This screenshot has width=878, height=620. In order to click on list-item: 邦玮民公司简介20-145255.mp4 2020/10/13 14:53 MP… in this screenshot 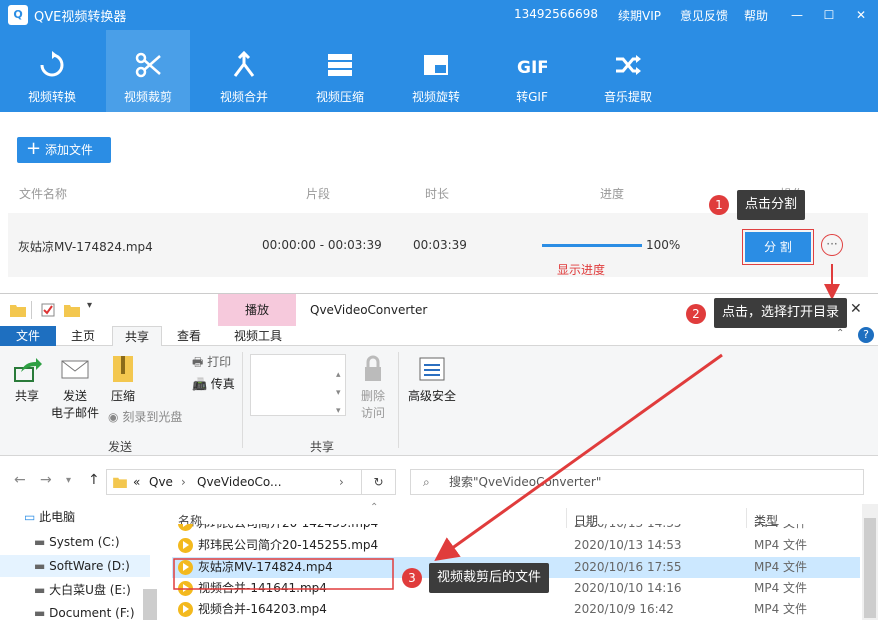, I will do `click(516, 545)`.